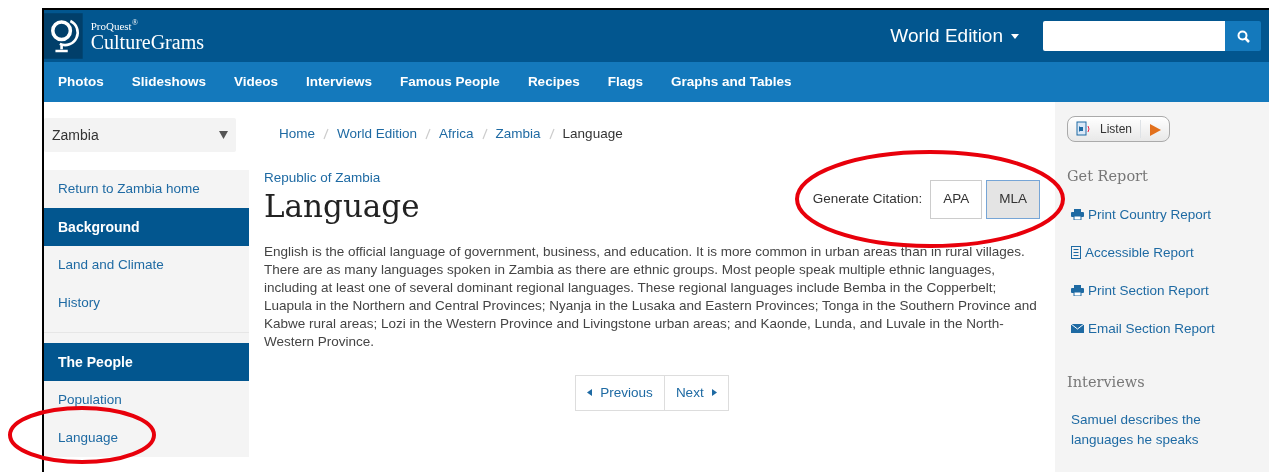 The width and height of the screenshot is (1269, 472). Describe the element at coordinates (342, 205) in the screenshot. I see `page-title: Language` at that location.